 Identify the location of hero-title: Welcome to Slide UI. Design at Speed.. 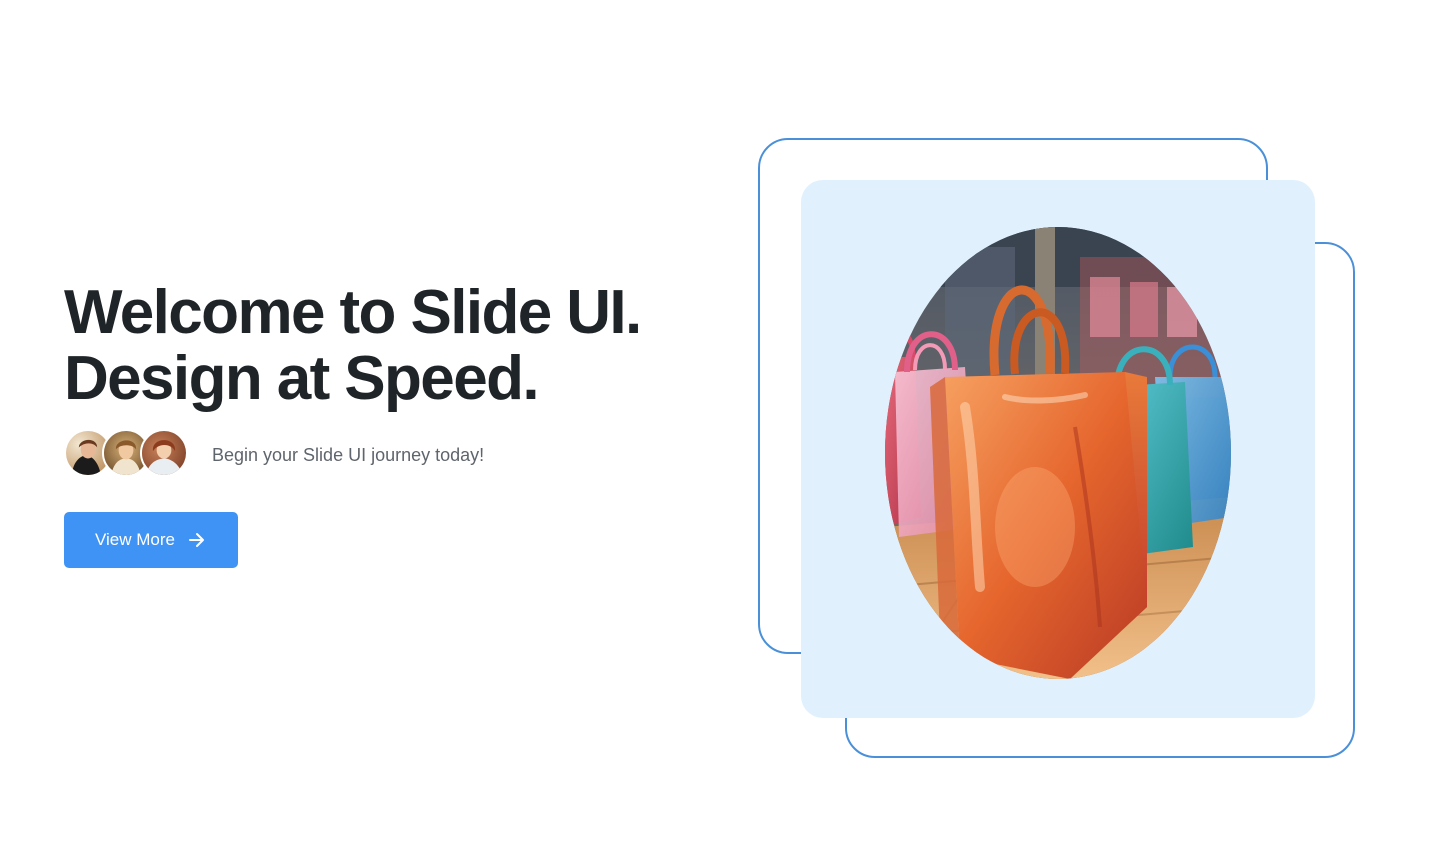
(353, 345).